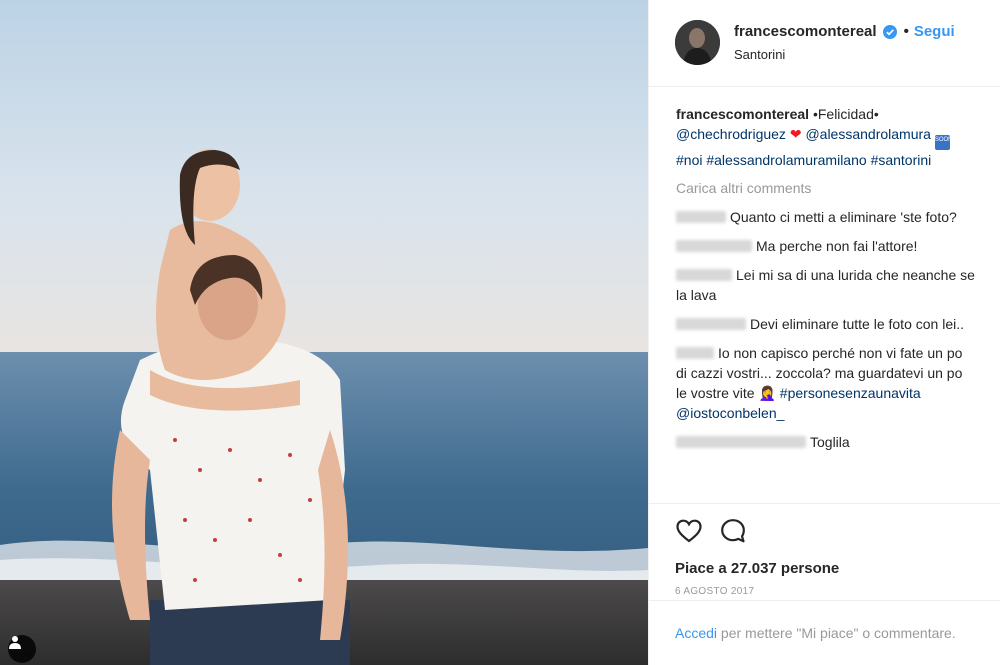  Describe the element at coordinates (889, 31) in the screenshot. I see `verified-badge-icon` at that location.